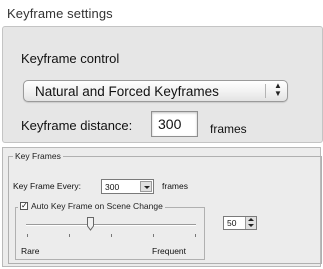  I want to click on key-frame-every-unit: frames, so click(175, 186).